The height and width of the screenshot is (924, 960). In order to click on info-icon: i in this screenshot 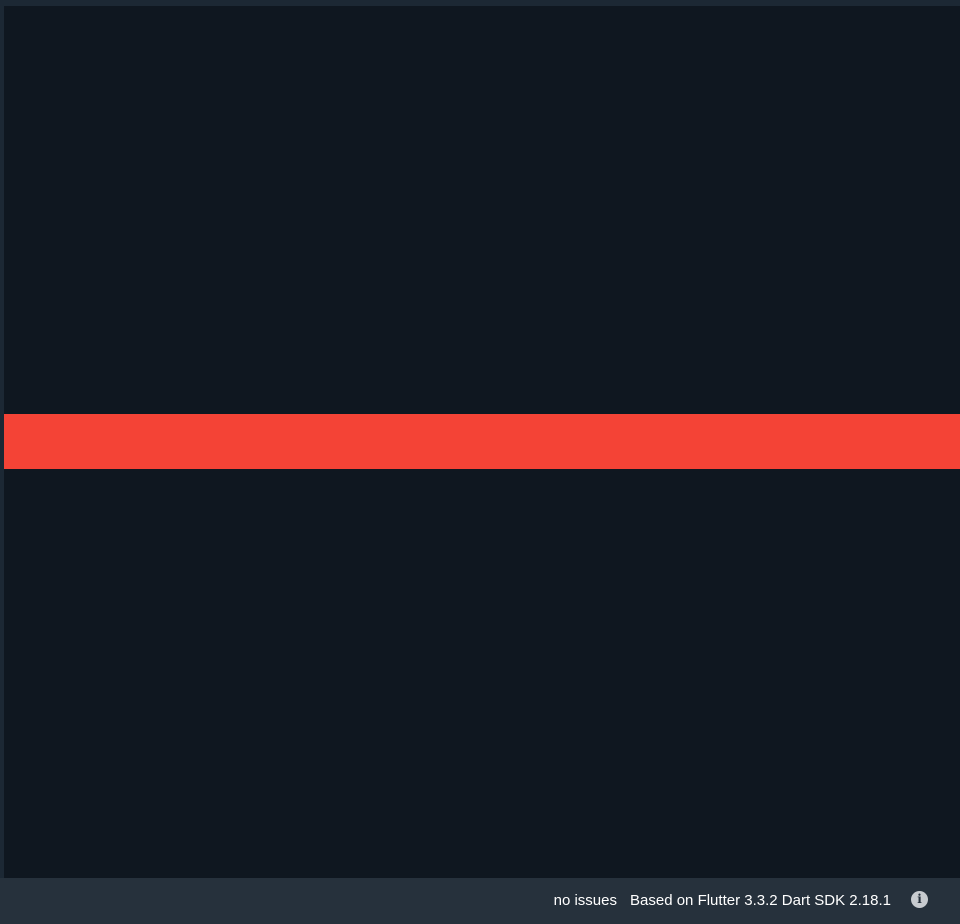, I will do `click(919, 899)`.